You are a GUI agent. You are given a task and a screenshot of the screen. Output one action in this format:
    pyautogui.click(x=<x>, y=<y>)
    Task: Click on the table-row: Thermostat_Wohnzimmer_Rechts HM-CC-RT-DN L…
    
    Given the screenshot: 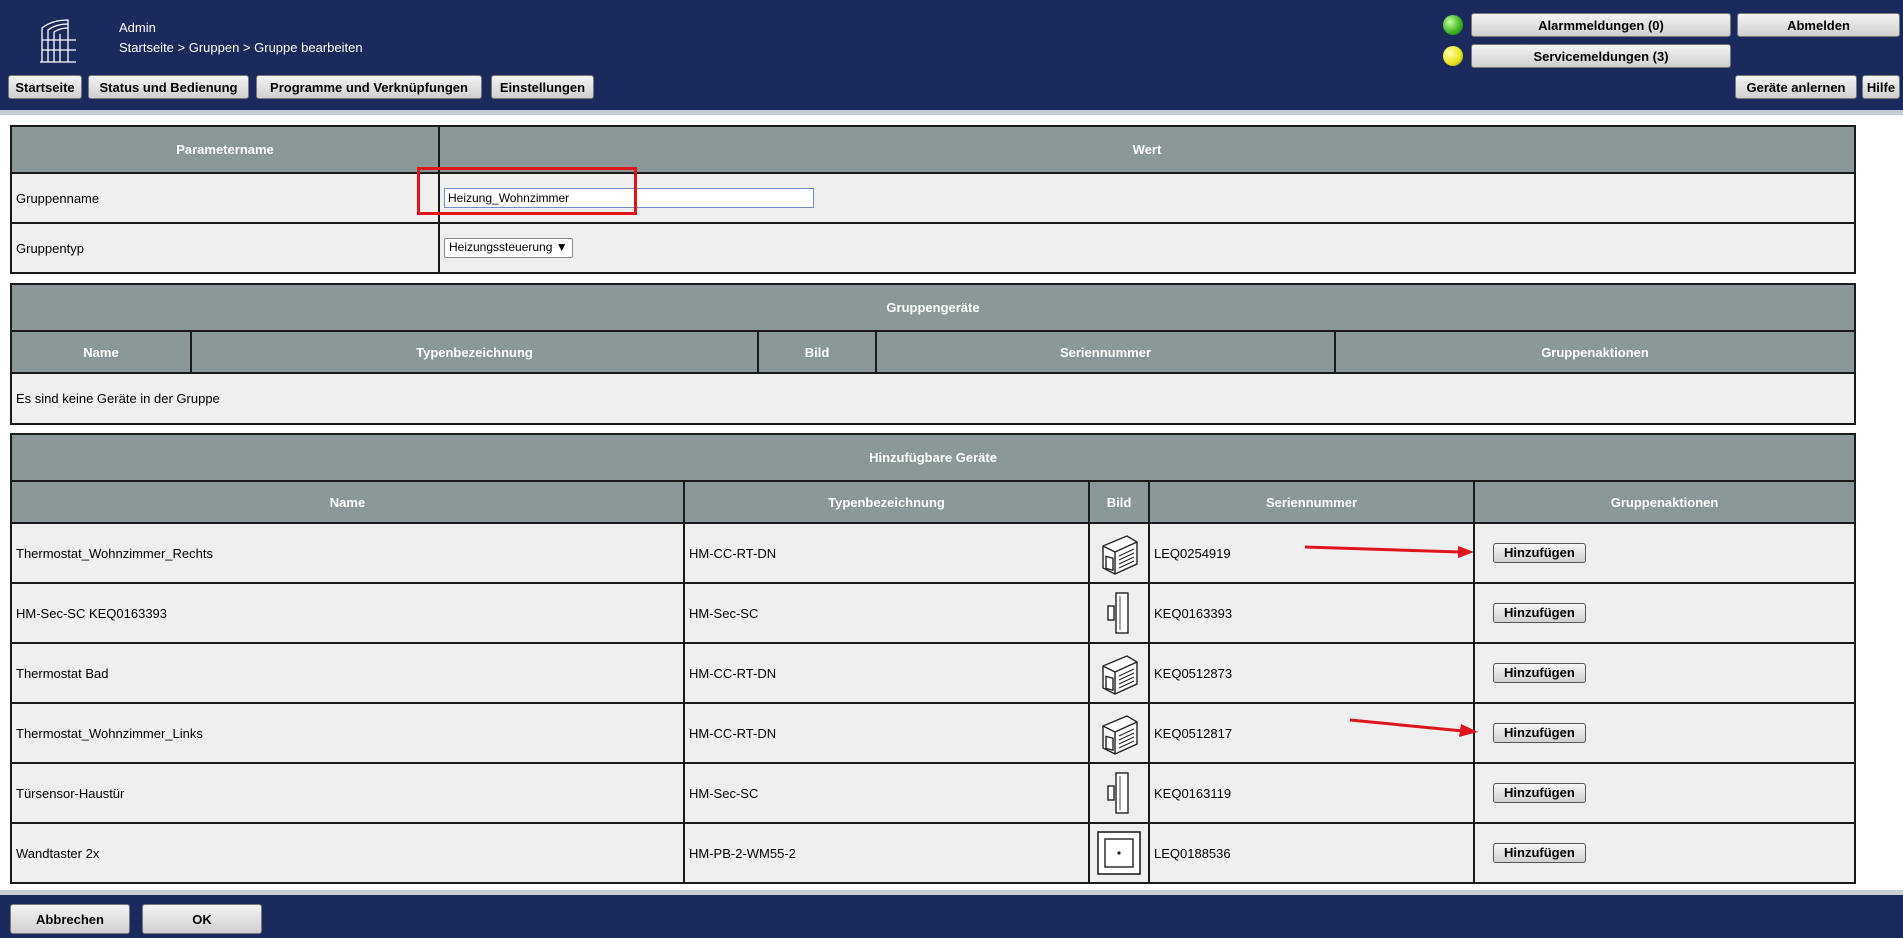 What is the action you would take?
    pyautogui.click(x=933, y=553)
    